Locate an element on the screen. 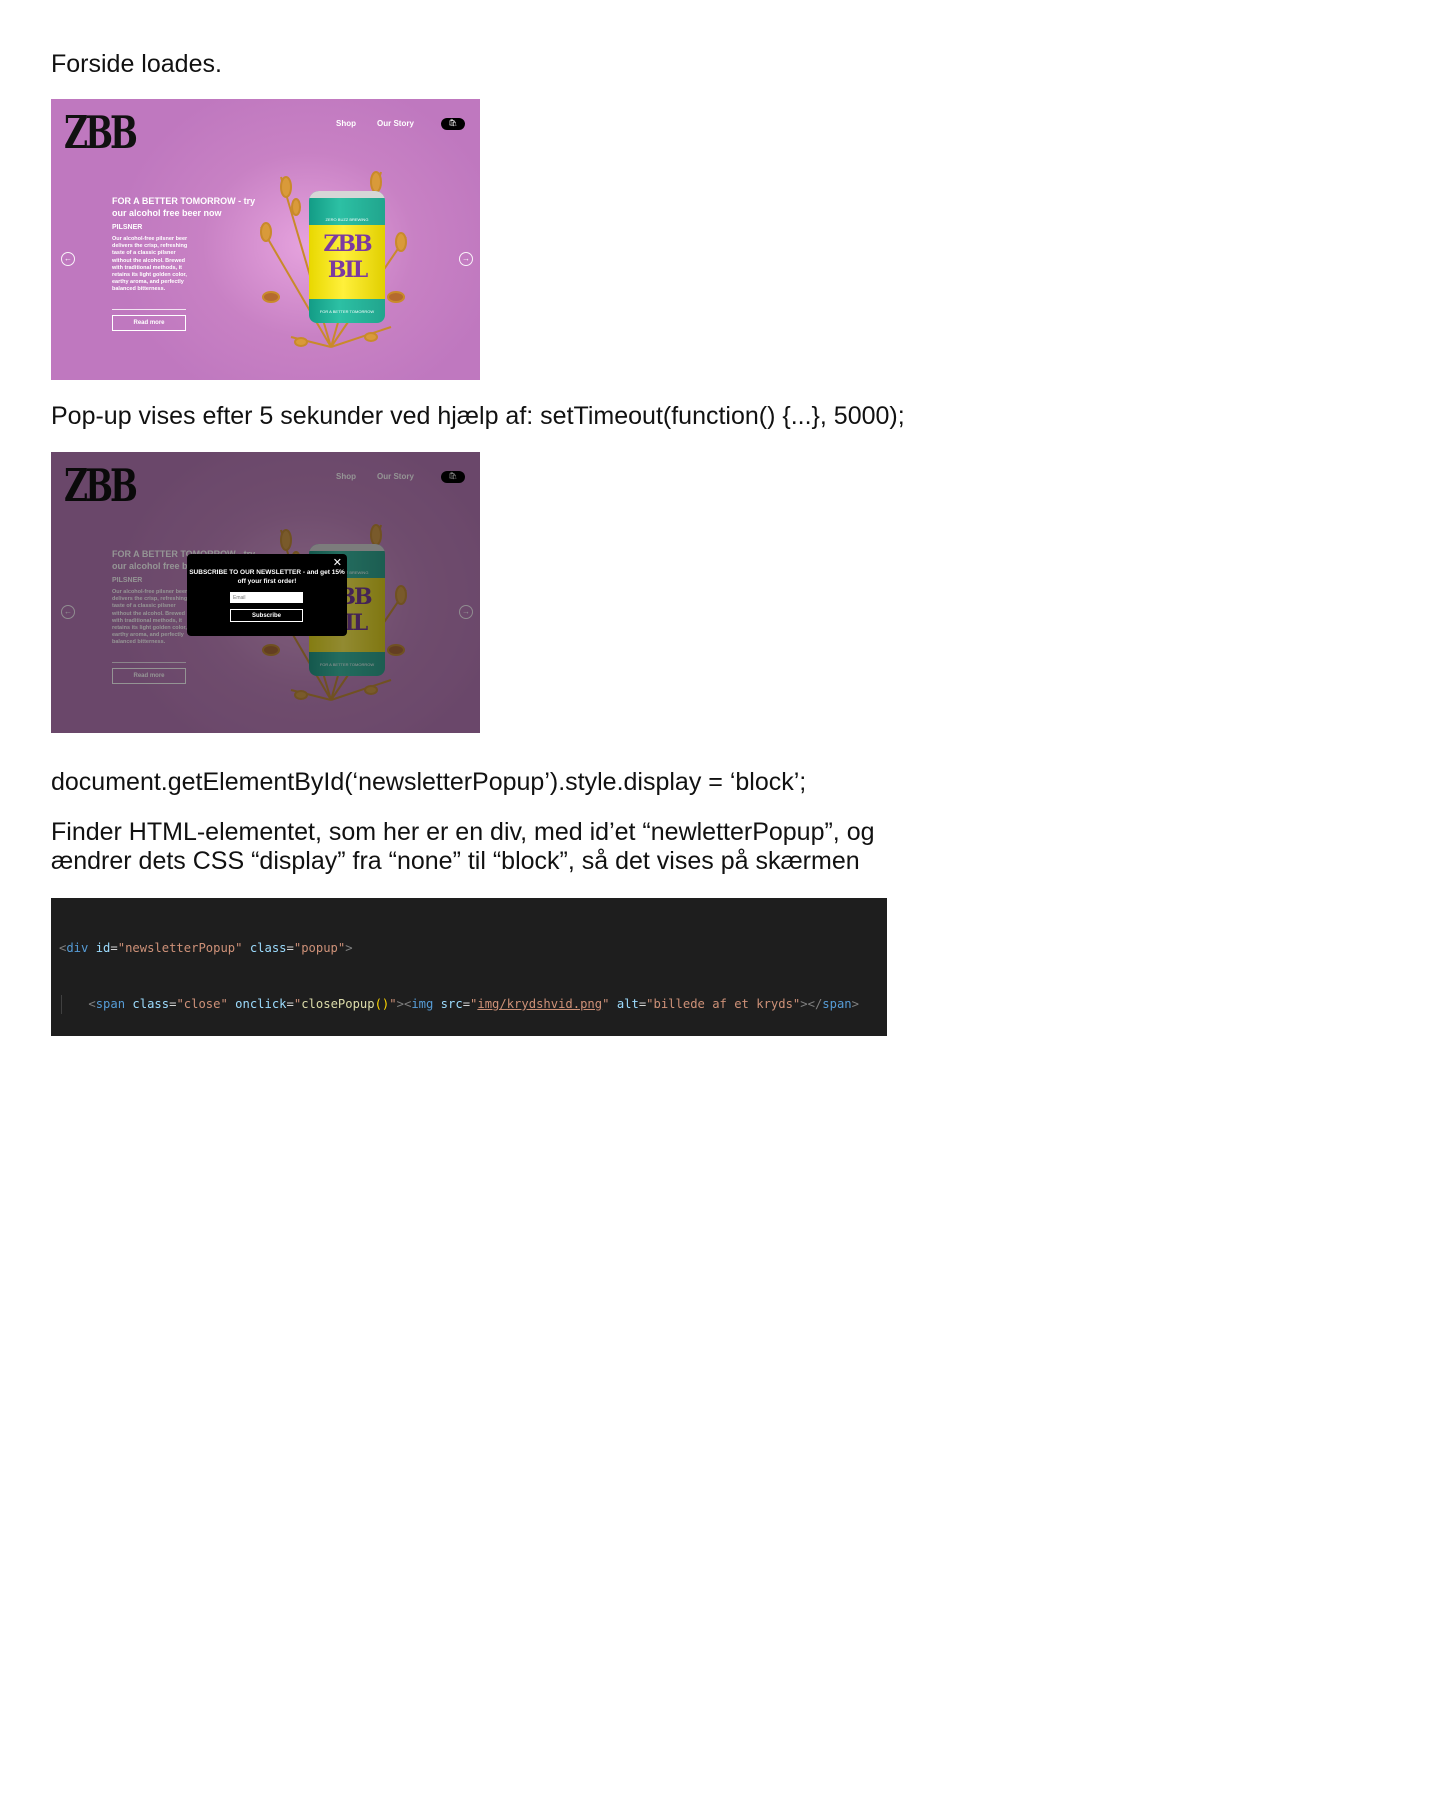 This screenshot has height=1819, width=1440. can-small-top: ZERO BUZZ BREWING is located at coordinates (347, 219).